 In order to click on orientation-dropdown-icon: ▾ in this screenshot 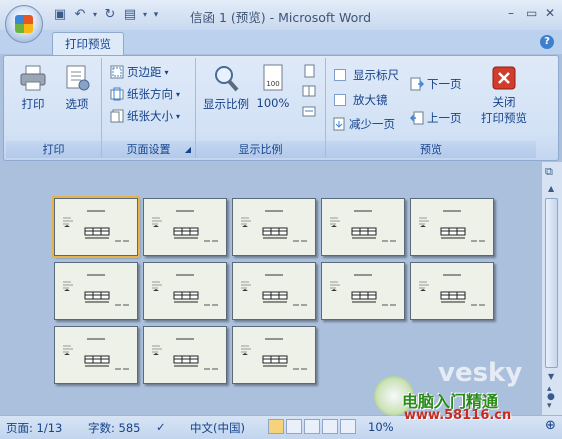, I will do `click(178, 94)`.